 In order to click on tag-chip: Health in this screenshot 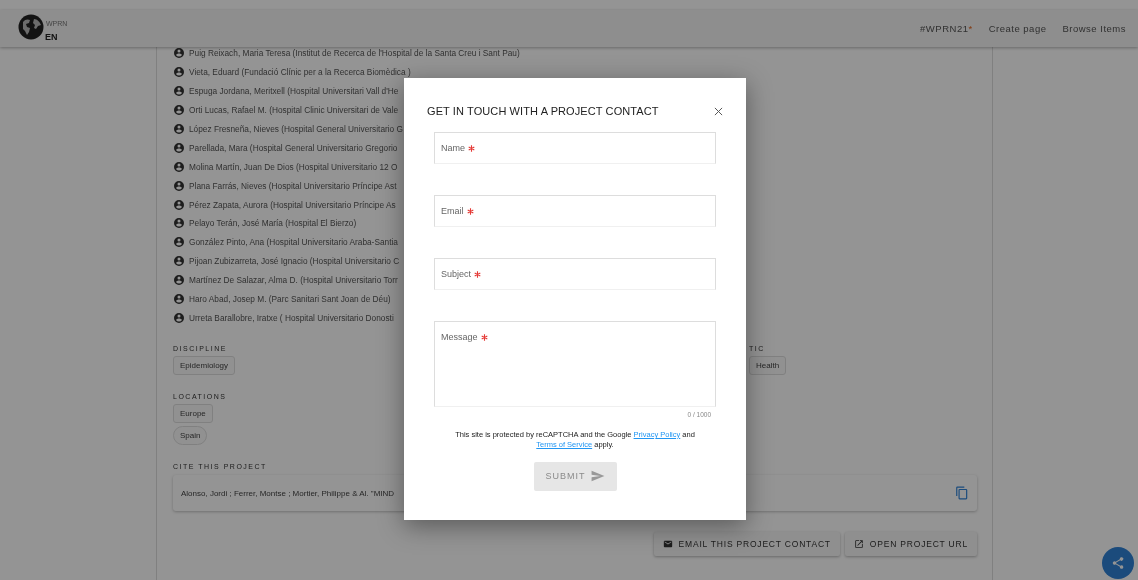, I will do `click(768, 366)`.